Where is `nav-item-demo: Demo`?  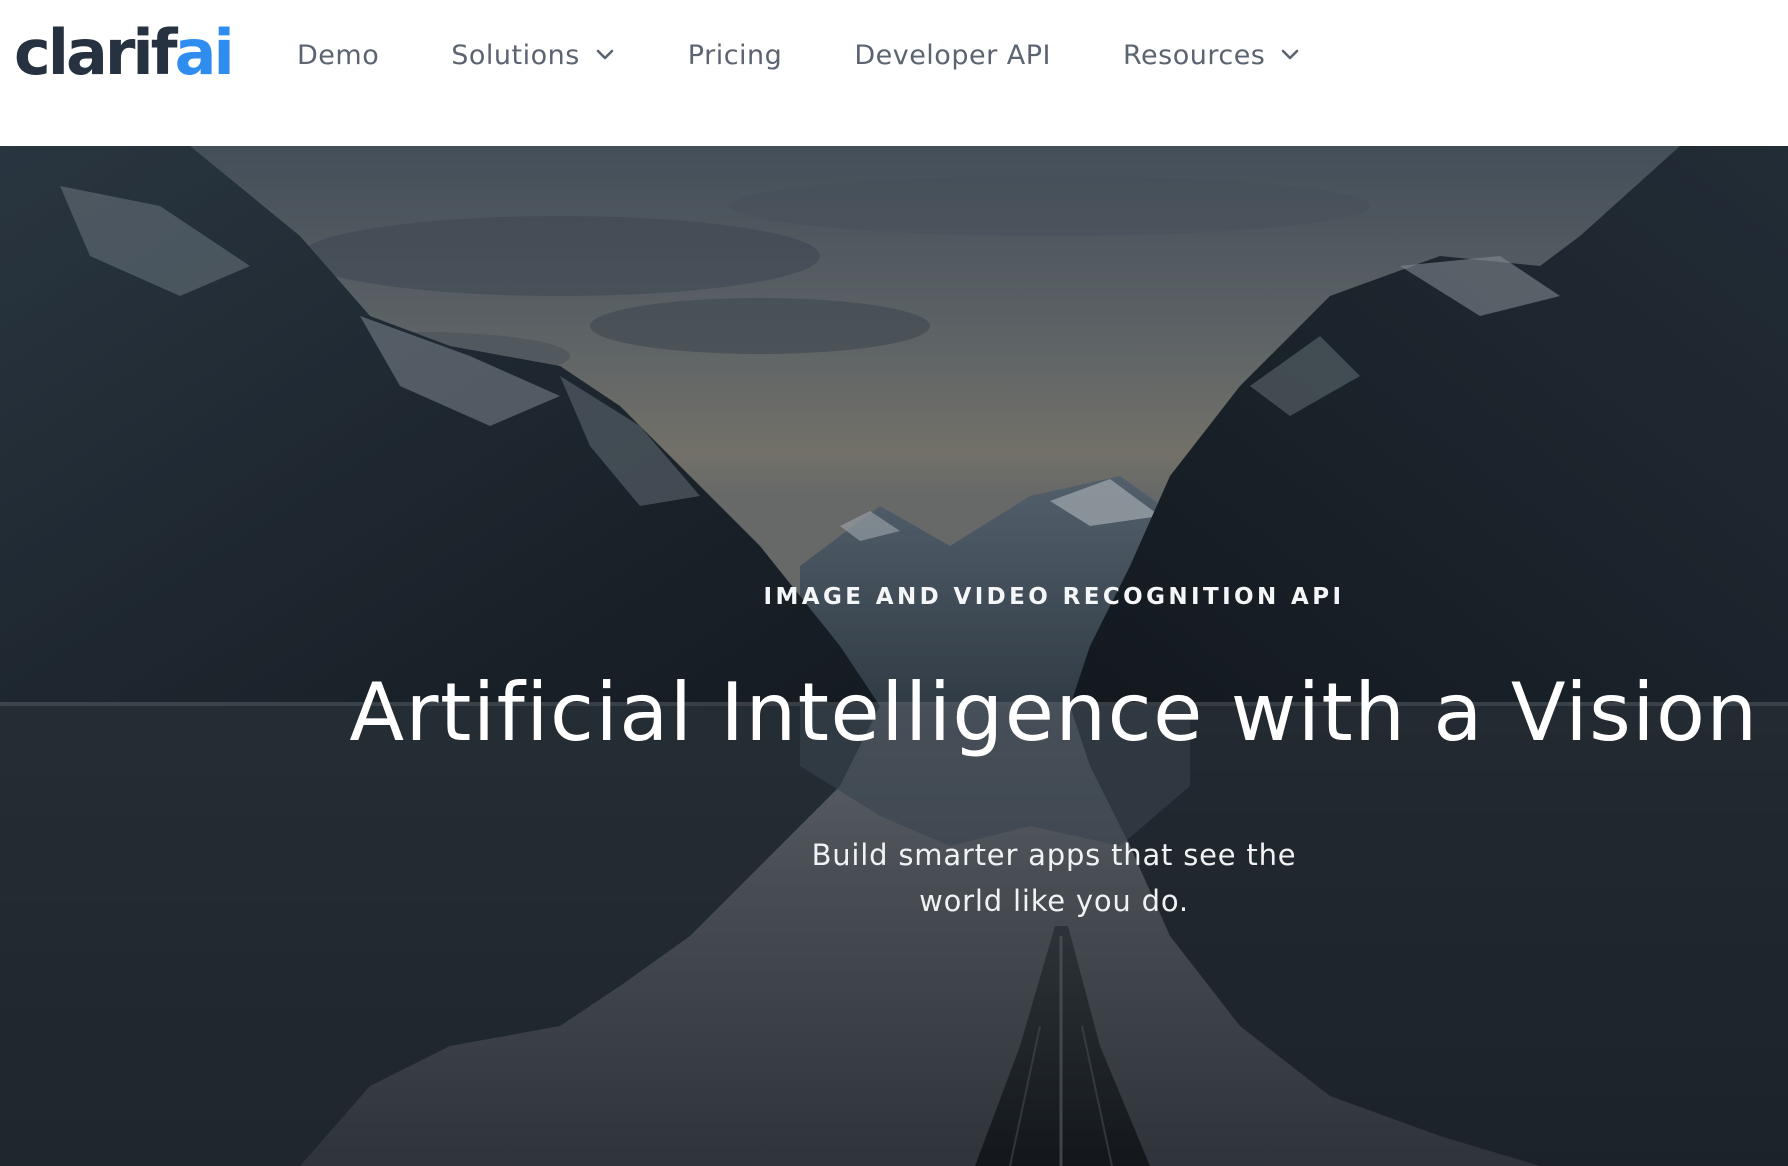
nav-item-demo: Demo is located at coordinates (338, 55).